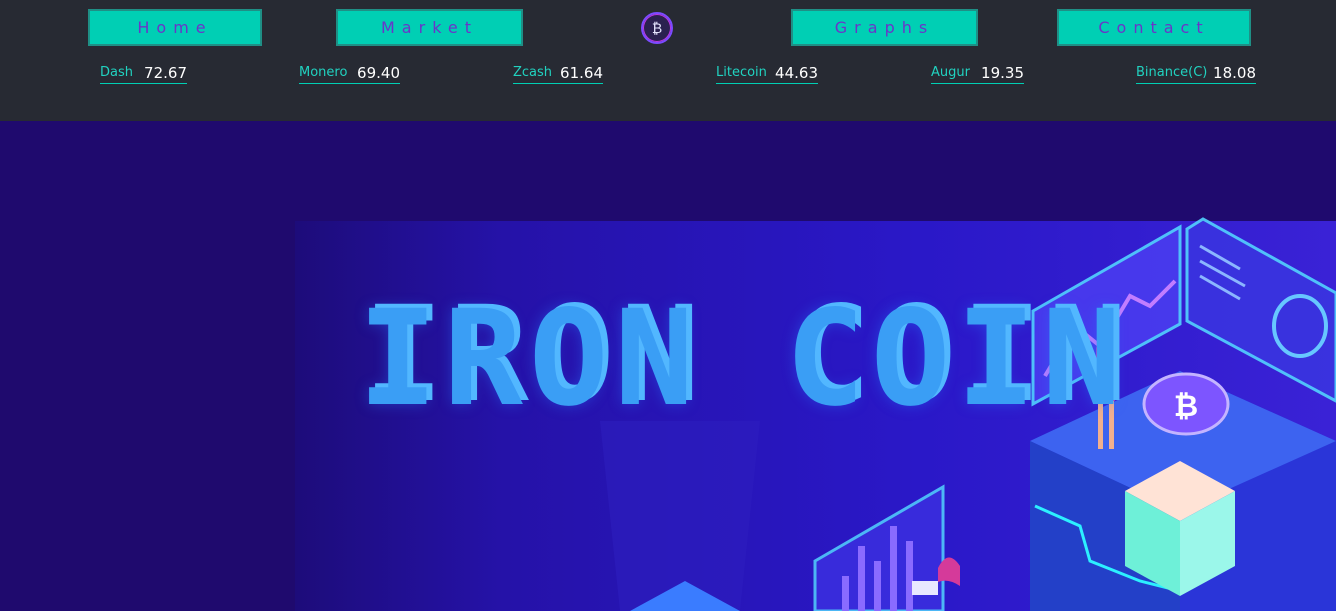  What do you see at coordinates (175, 27) in the screenshot?
I see `home-button: Home` at bounding box center [175, 27].